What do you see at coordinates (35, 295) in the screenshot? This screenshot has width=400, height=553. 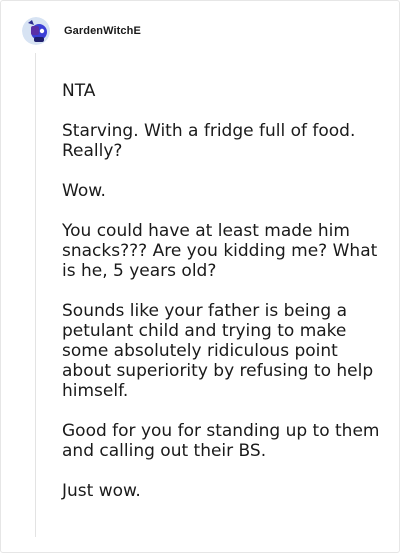 I see `thread-line` at bounding box center [35, 295].